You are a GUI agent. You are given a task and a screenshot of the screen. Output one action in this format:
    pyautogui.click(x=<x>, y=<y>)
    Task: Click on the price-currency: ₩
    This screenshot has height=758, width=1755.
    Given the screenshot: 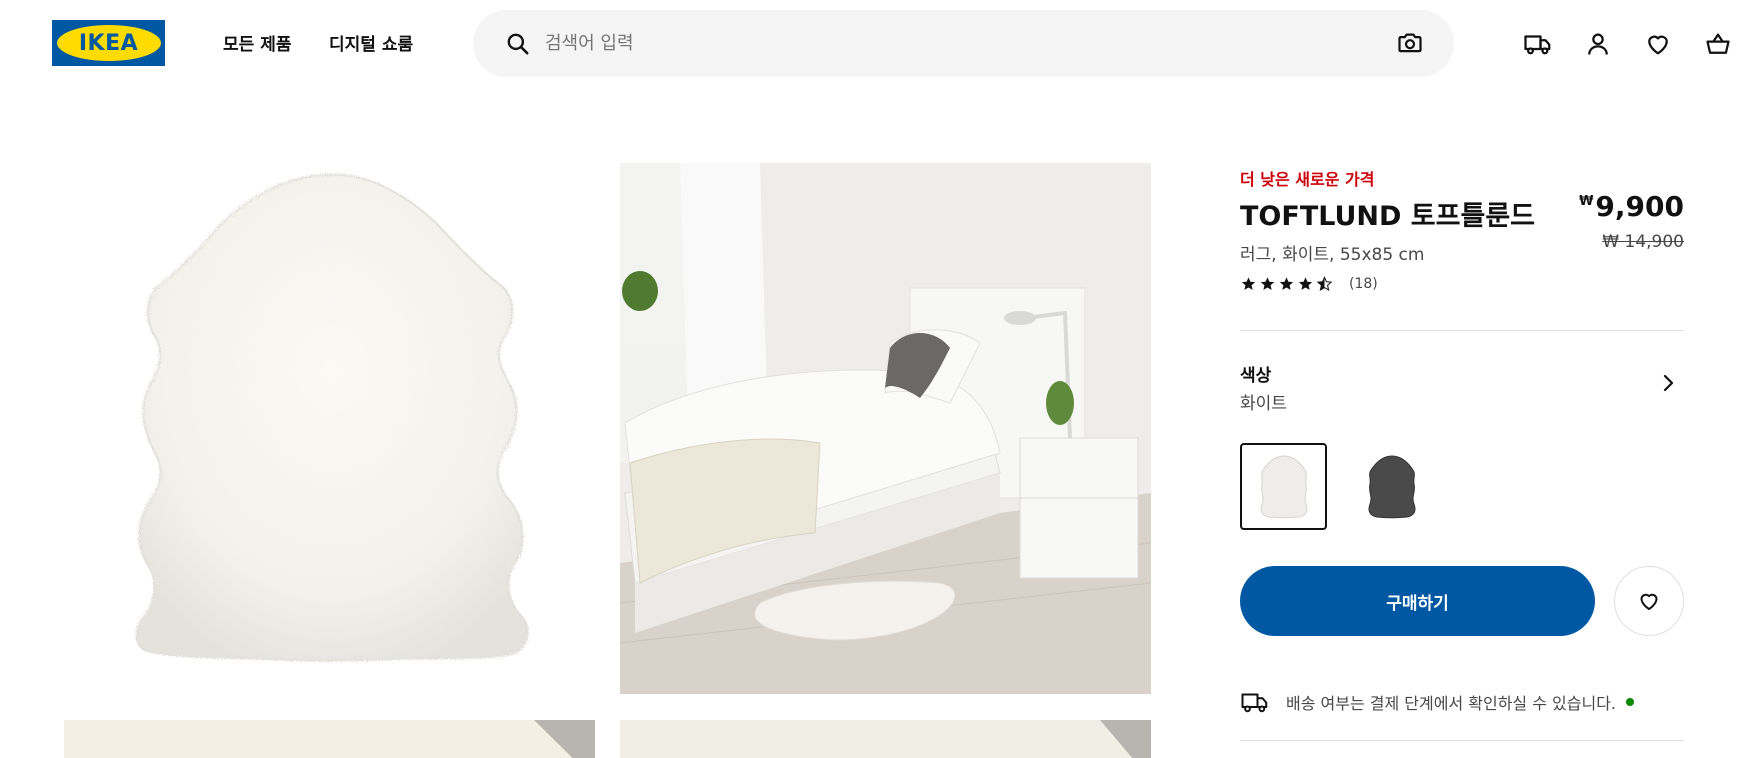 What is the action you would take?
    pyautogui.click(x=1586, y=201)
    